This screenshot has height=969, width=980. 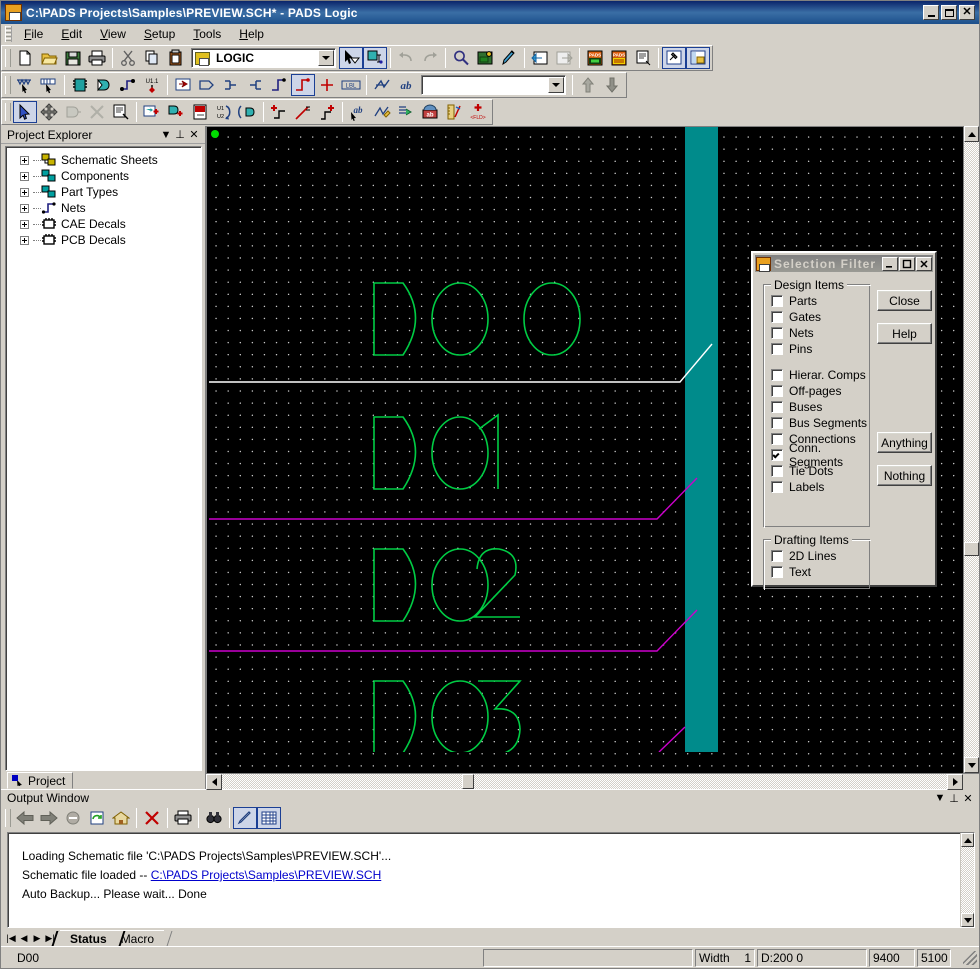 I want to click on add-conn-edit-button, so click(x=176, y=112).